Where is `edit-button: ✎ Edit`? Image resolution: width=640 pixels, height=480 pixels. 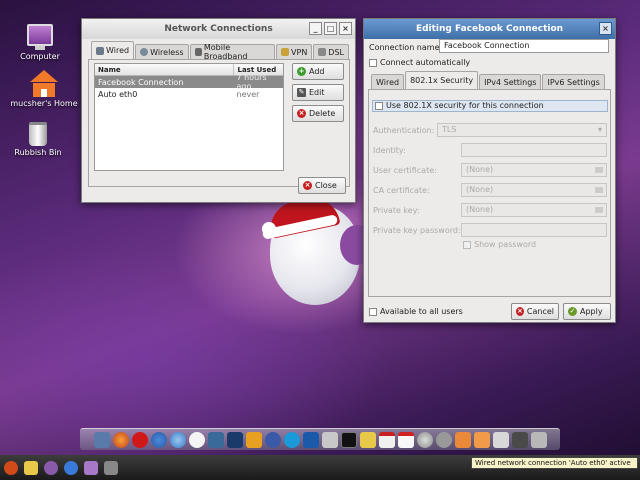 edit-button: ✎ Edit is located at coordinates (318, 92).